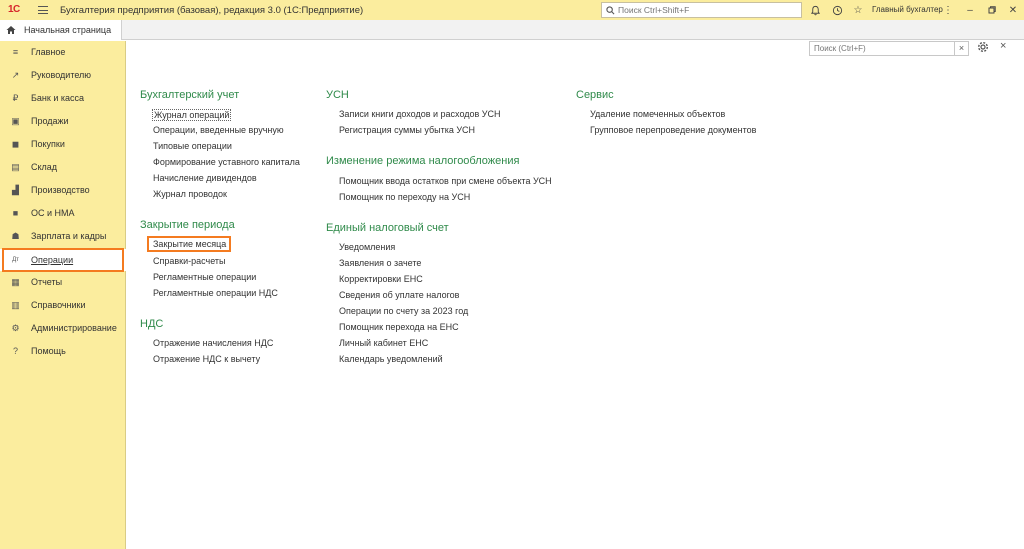 The image size is (1024, 549). What do you see at coordinates (858, 10) in the screenshot?
I see `star-icon: ☆` at bounding box center [858, 10].